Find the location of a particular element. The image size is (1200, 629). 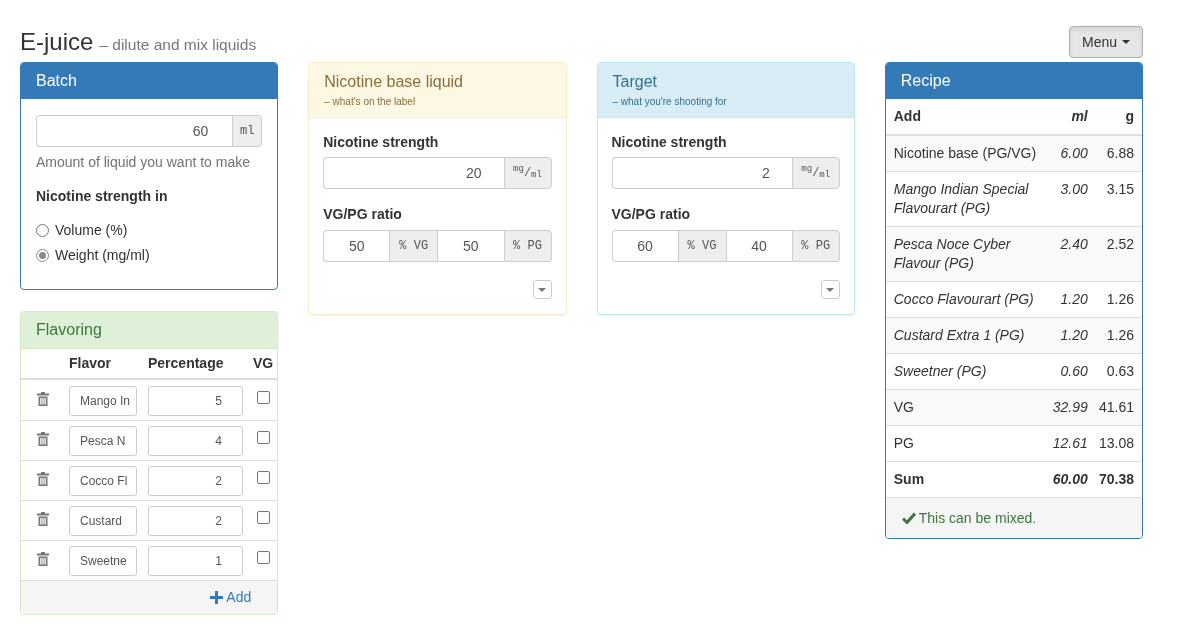

field-label: Nicotine strength in is located at coordinates (102, 196).